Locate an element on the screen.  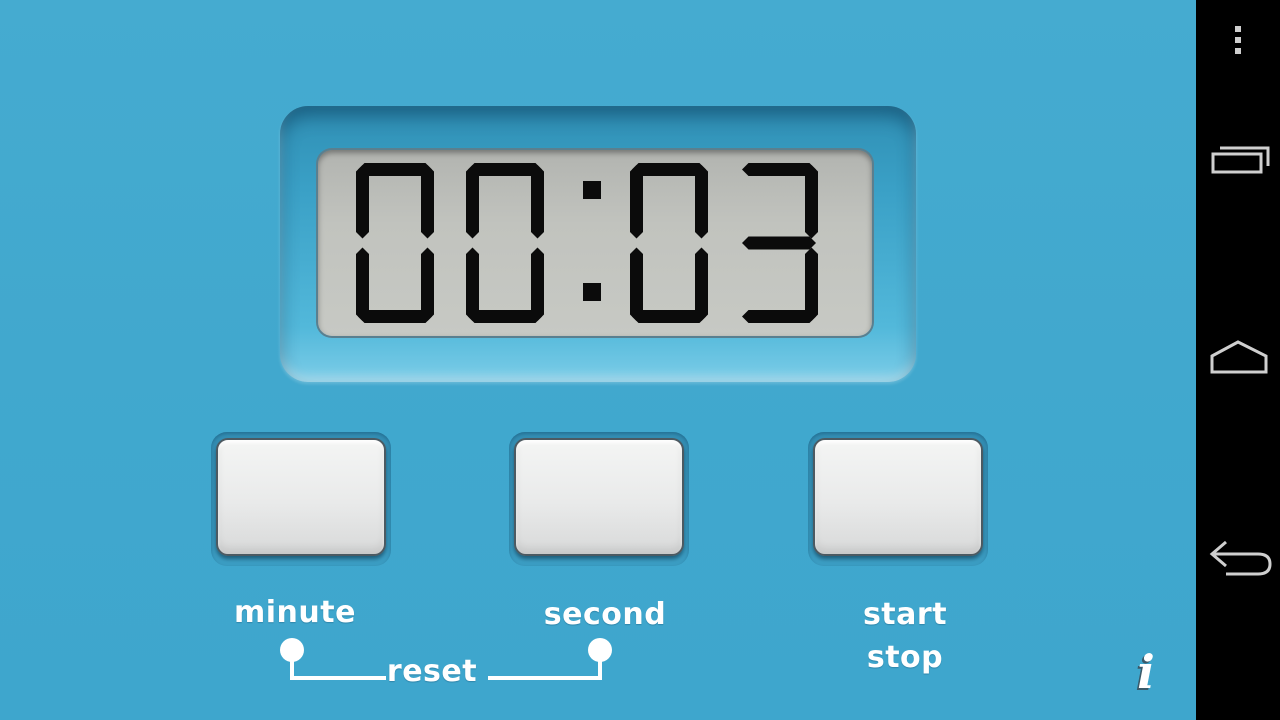
reset-line-left is located at coordinates (338, 665).